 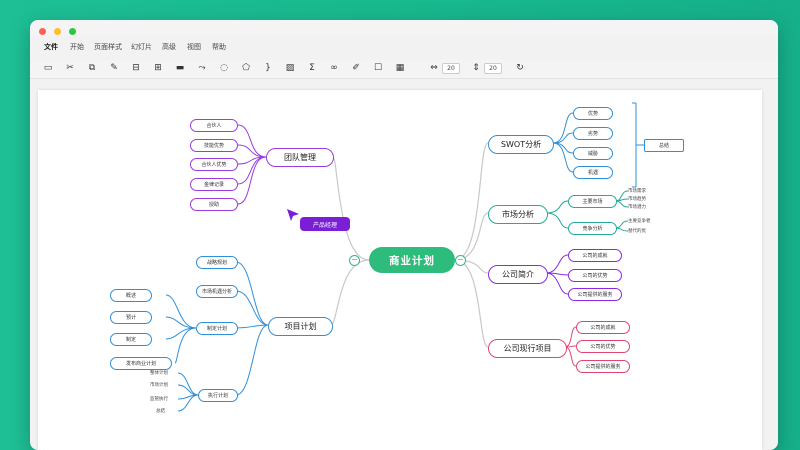 What do you see at coordinates (42, 31) in the screenshot?
I see `close-window-button` at bounding box center [42, 31].